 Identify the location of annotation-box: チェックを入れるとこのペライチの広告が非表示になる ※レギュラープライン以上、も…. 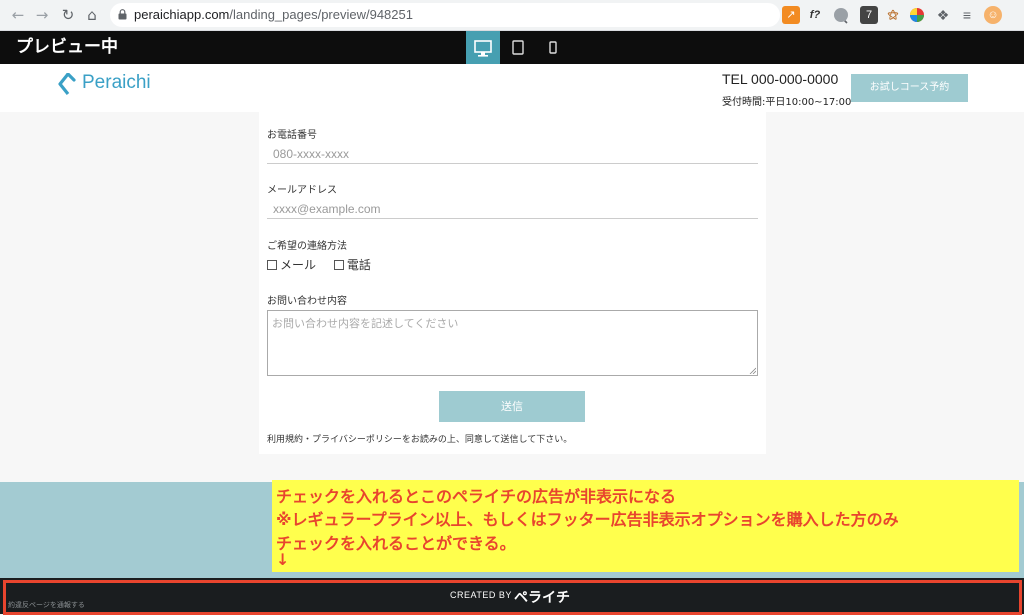
(645, 526).